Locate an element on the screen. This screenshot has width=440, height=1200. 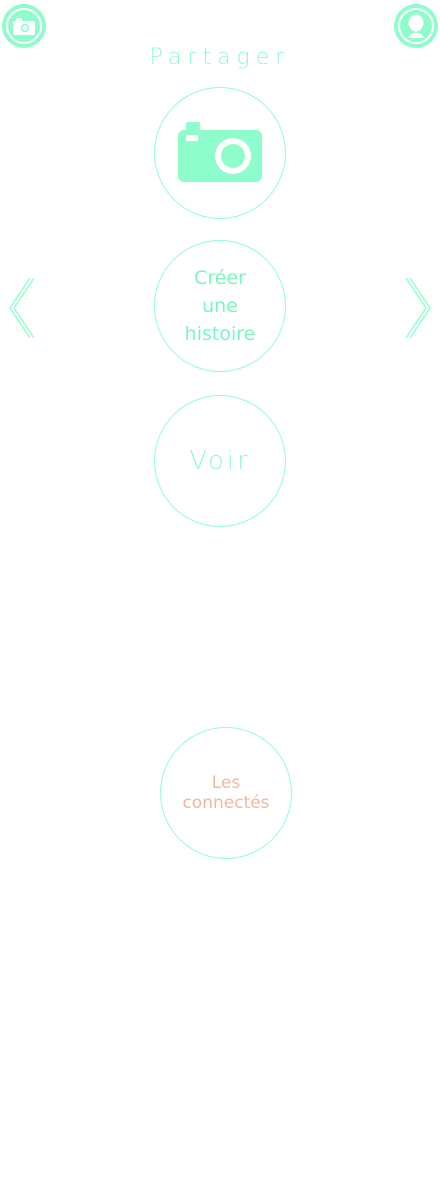
create-story-button: Créer une histoire is located at coordinates (220, 306).